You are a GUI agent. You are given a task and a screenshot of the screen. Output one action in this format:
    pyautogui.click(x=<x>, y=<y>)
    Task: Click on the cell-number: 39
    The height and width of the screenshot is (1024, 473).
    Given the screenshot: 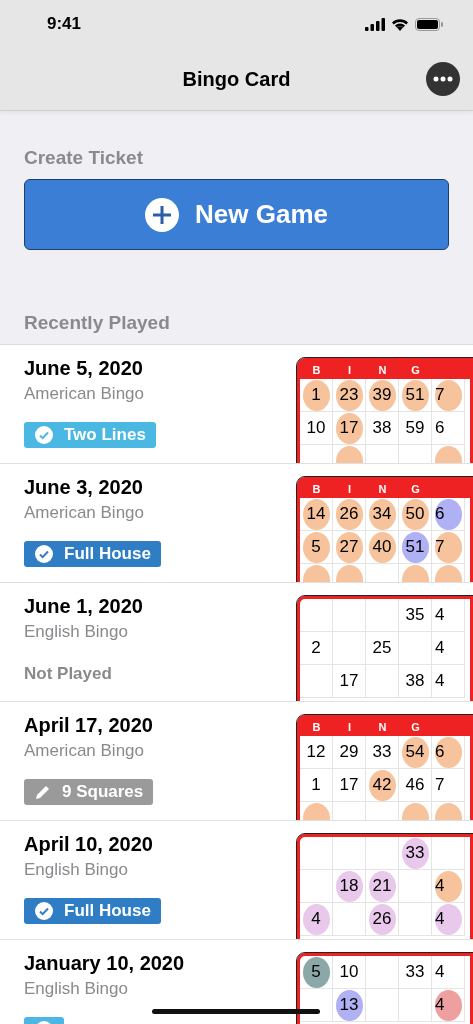 What is the action you would take?
    pyautogui.click(x=382, y=395)
    